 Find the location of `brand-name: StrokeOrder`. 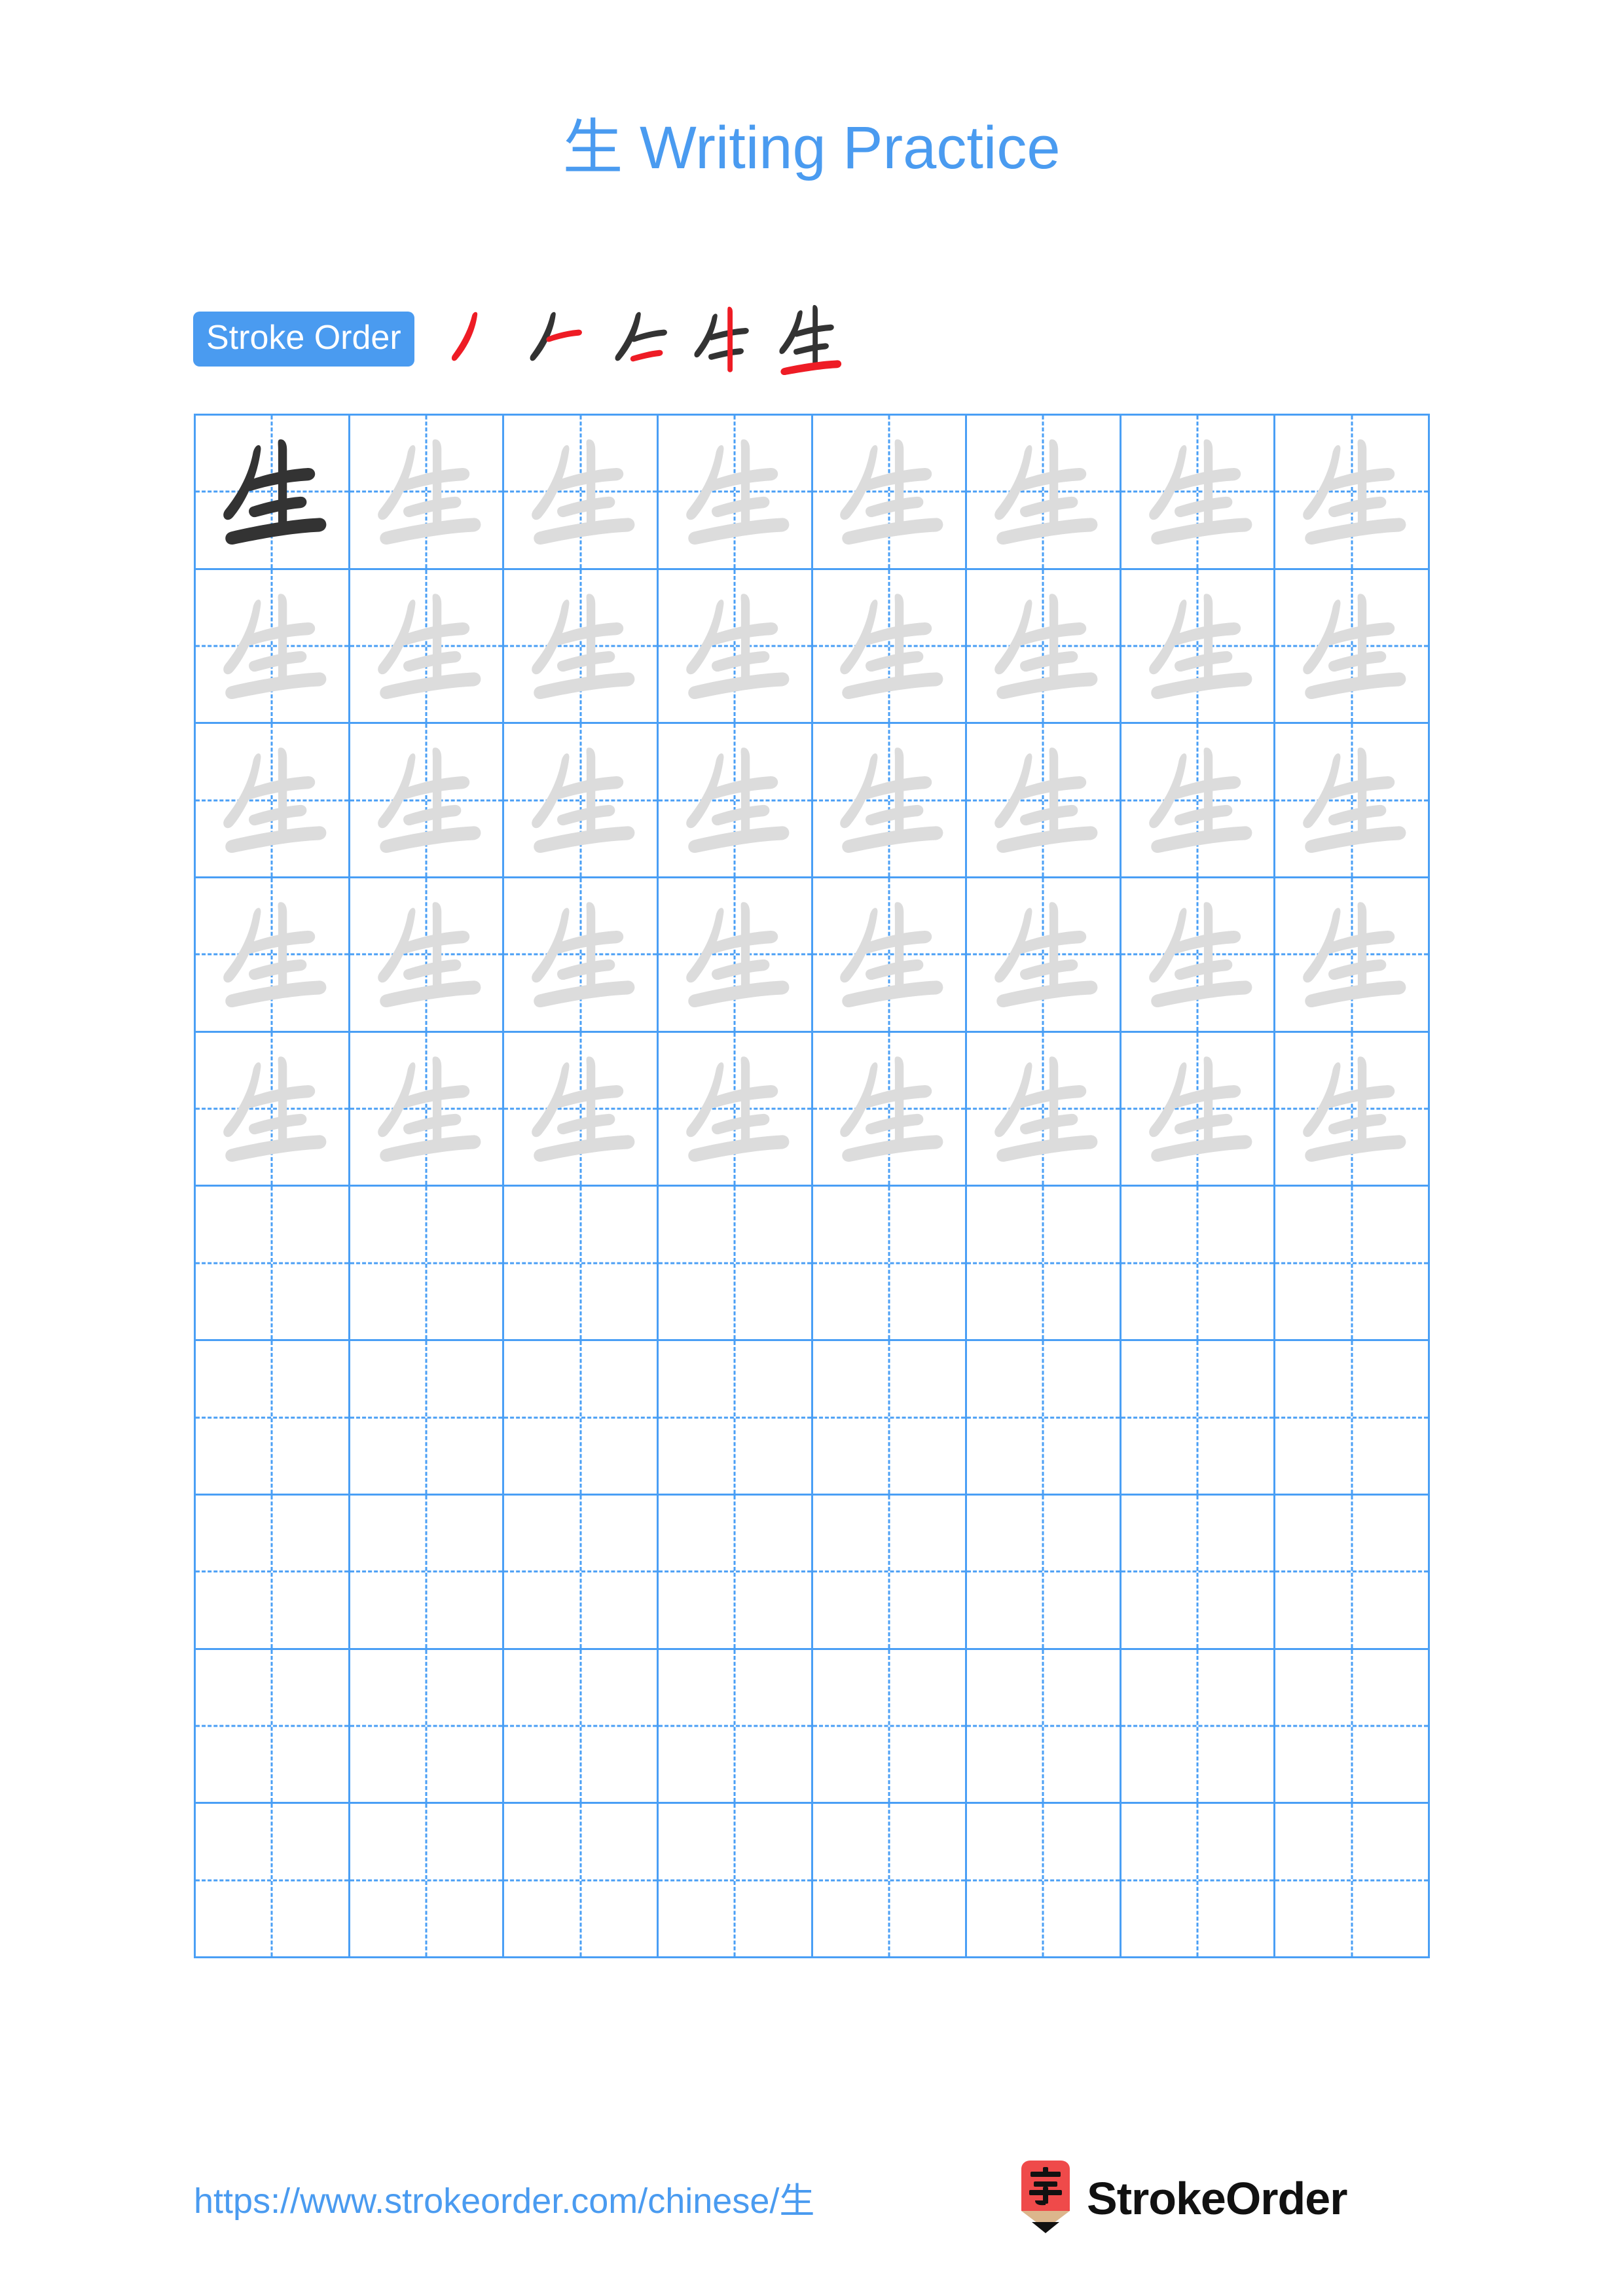

brand-name: StrokeOrder is located at coordinates (1217, 2198).